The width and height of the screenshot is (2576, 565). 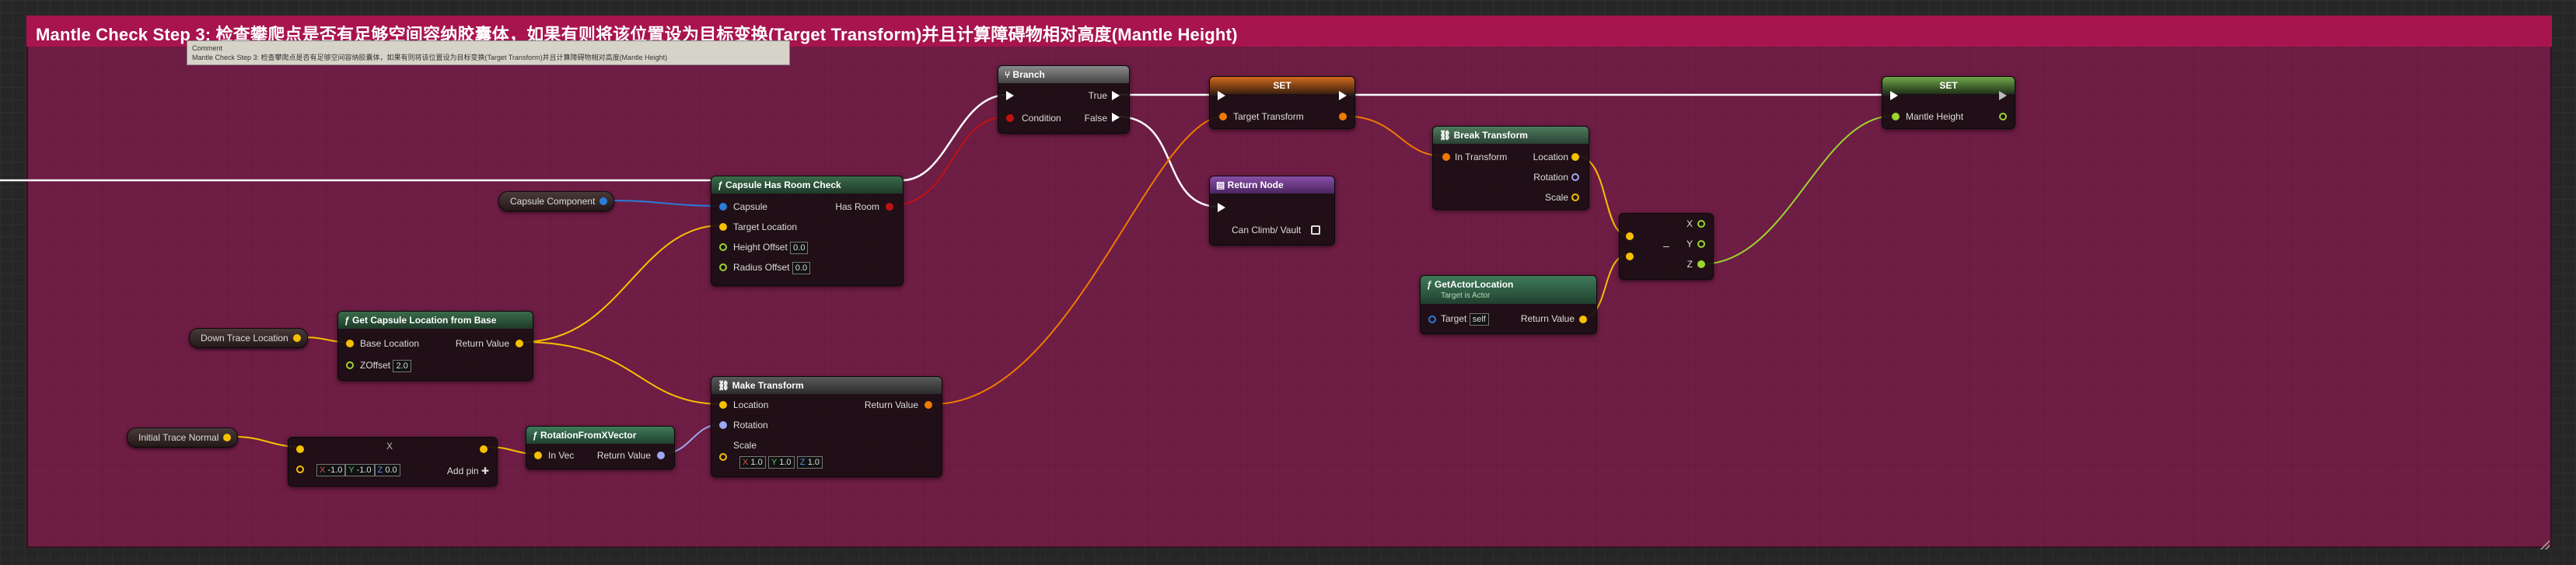 I want to click on scale-x-input: X 1.0, so click(x=752, y=462).